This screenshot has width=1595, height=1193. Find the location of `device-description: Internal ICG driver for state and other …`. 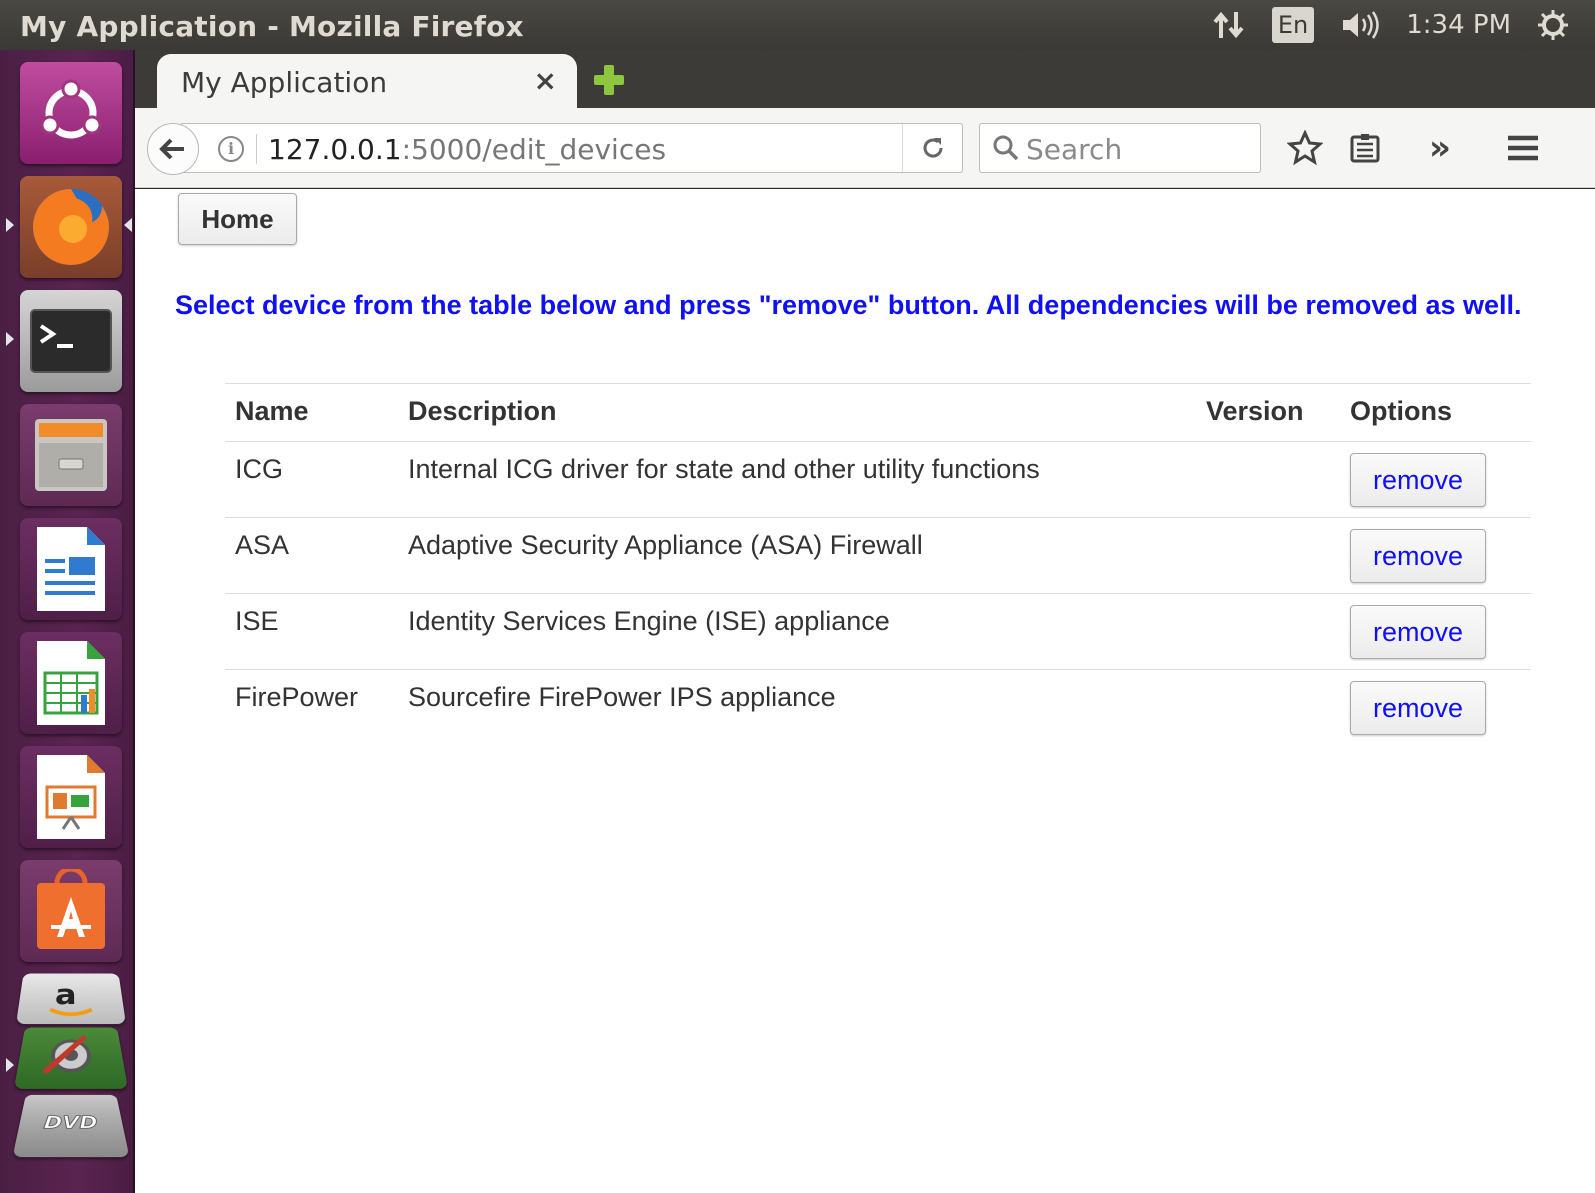

device-description: Internal ICG driver for state and other … is located at coordinates (797, 479).